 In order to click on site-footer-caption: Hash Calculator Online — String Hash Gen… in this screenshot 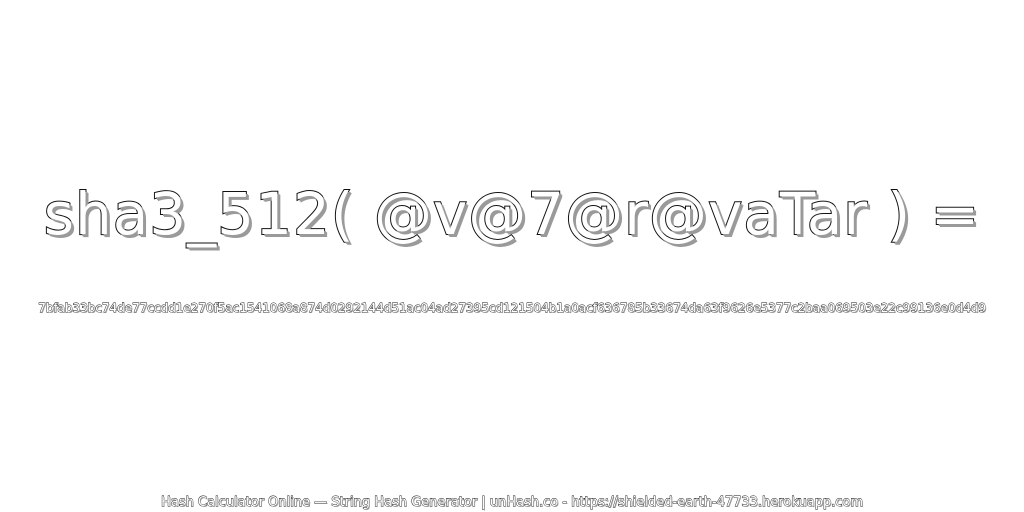, I will do `click(512, 503)`.